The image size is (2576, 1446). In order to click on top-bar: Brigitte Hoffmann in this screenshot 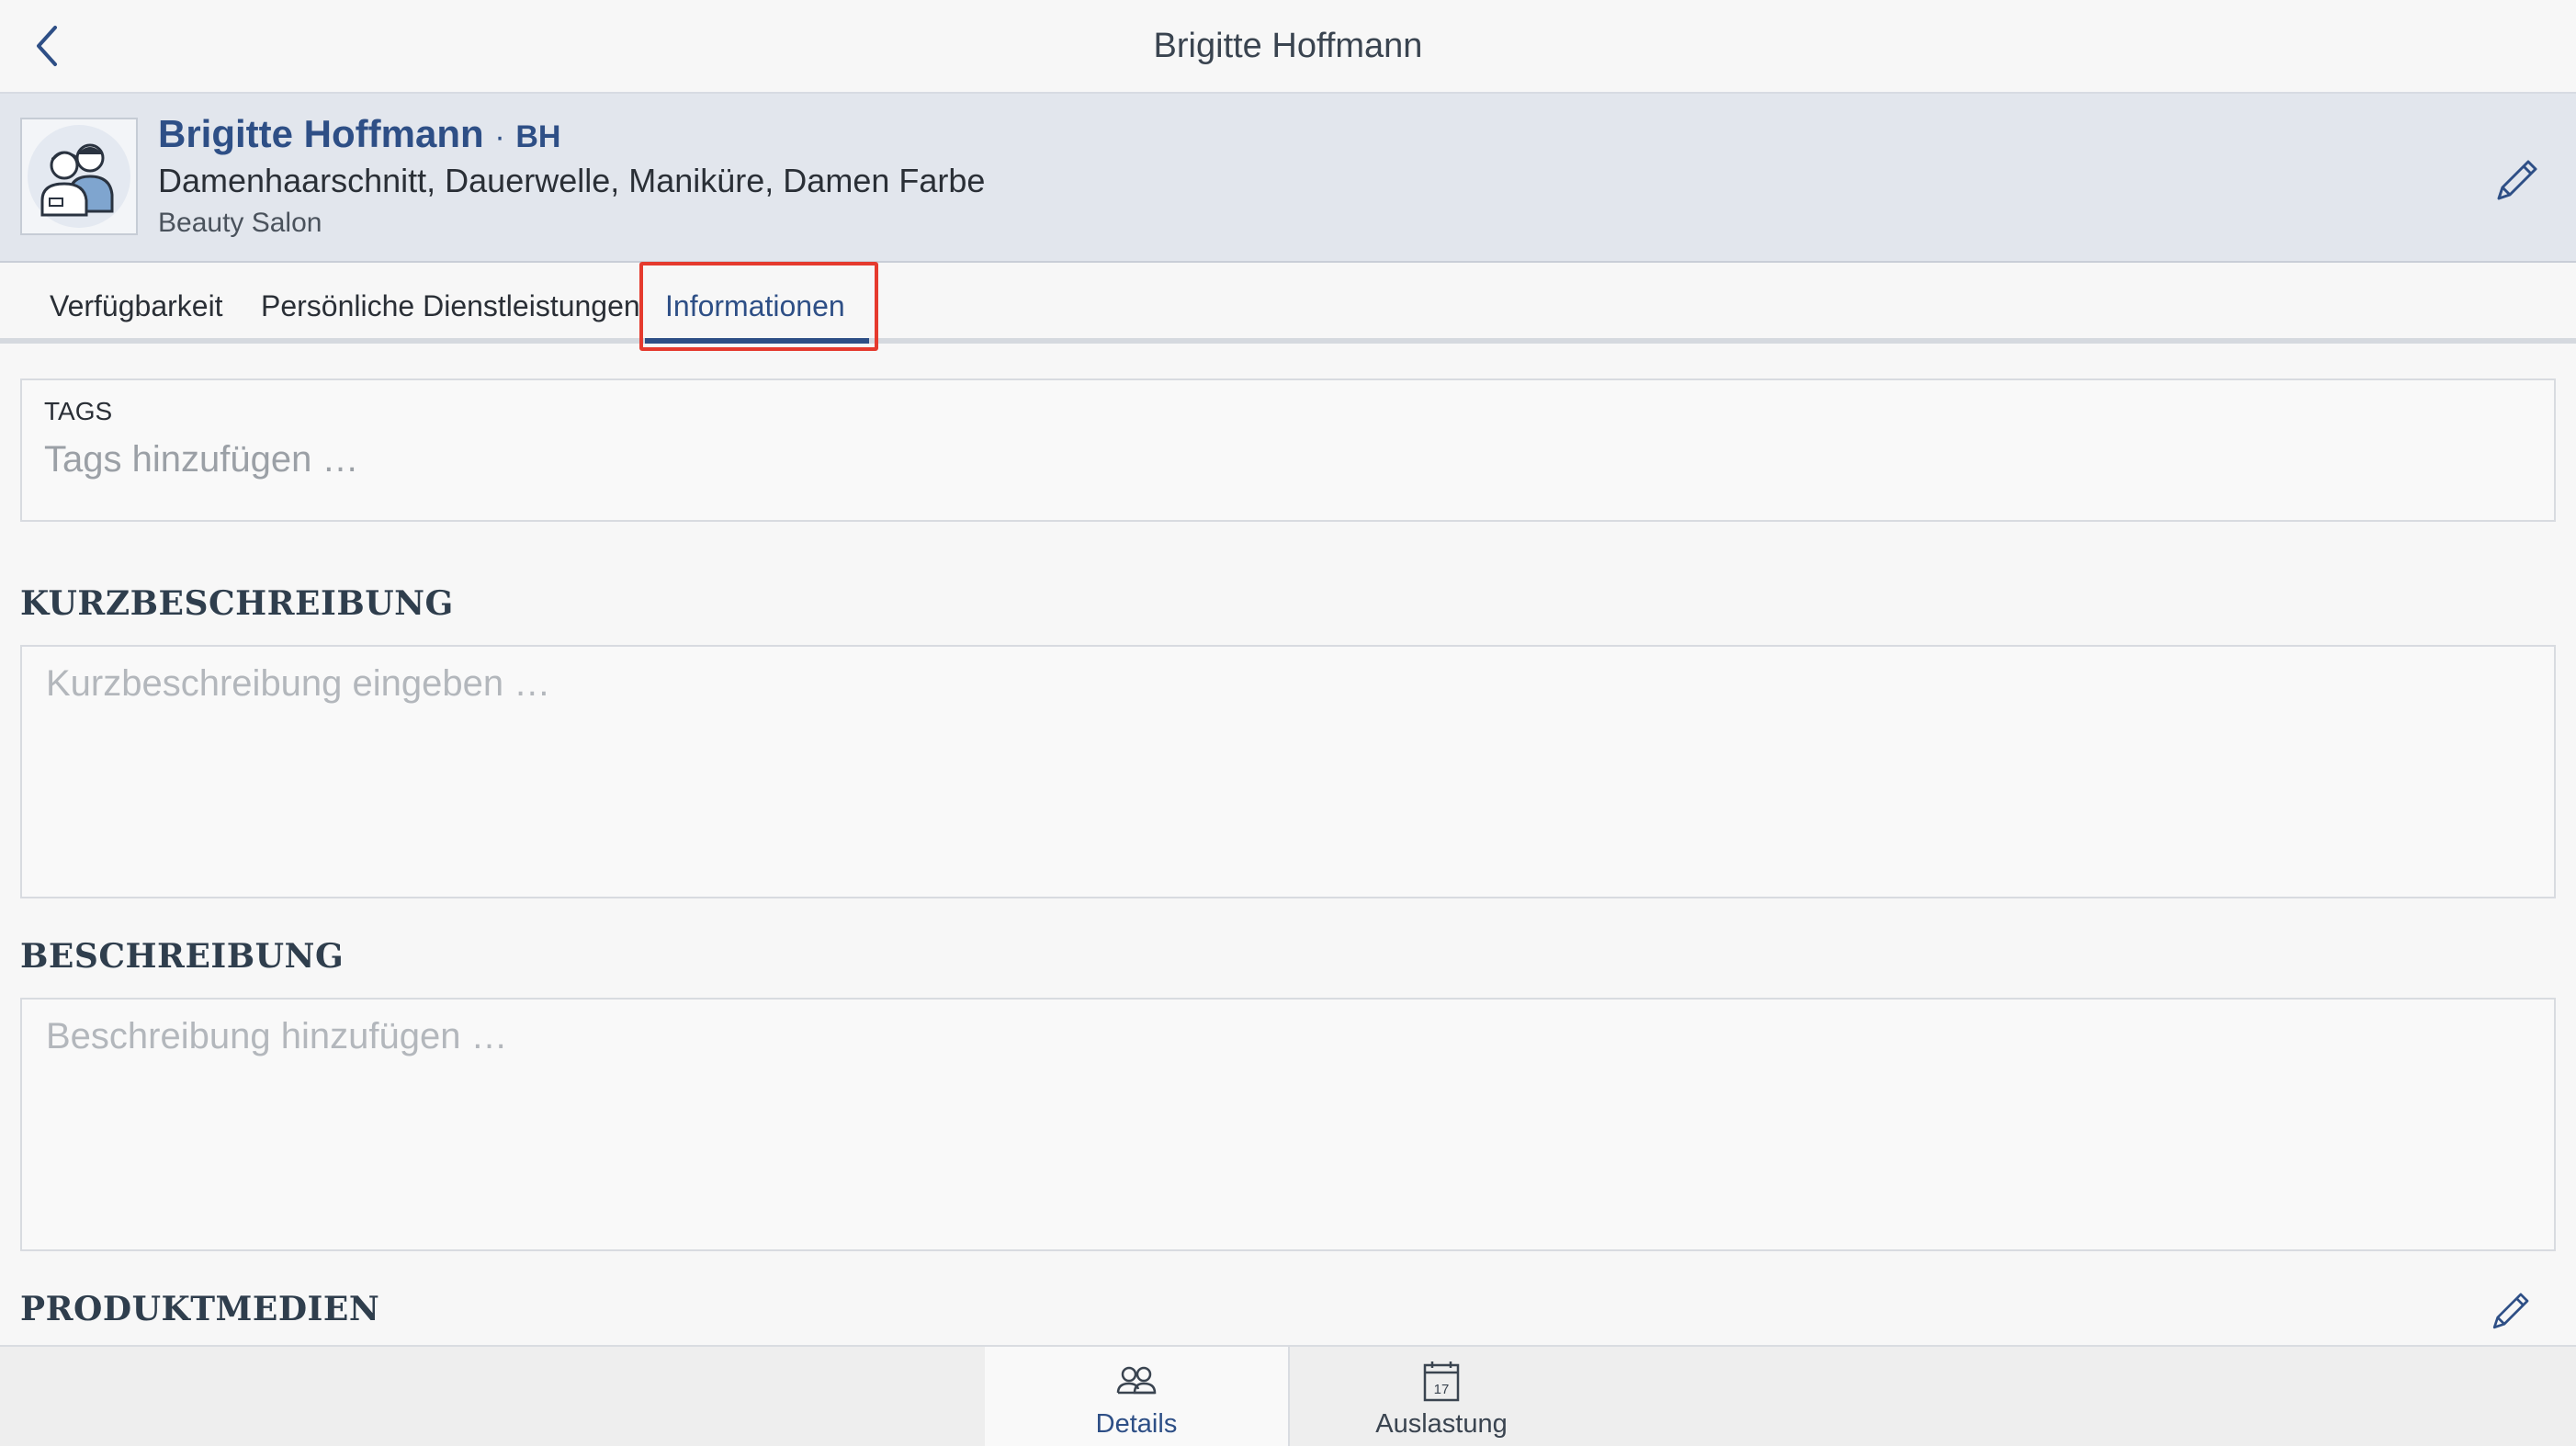, I will do `click(1288, 46)`.